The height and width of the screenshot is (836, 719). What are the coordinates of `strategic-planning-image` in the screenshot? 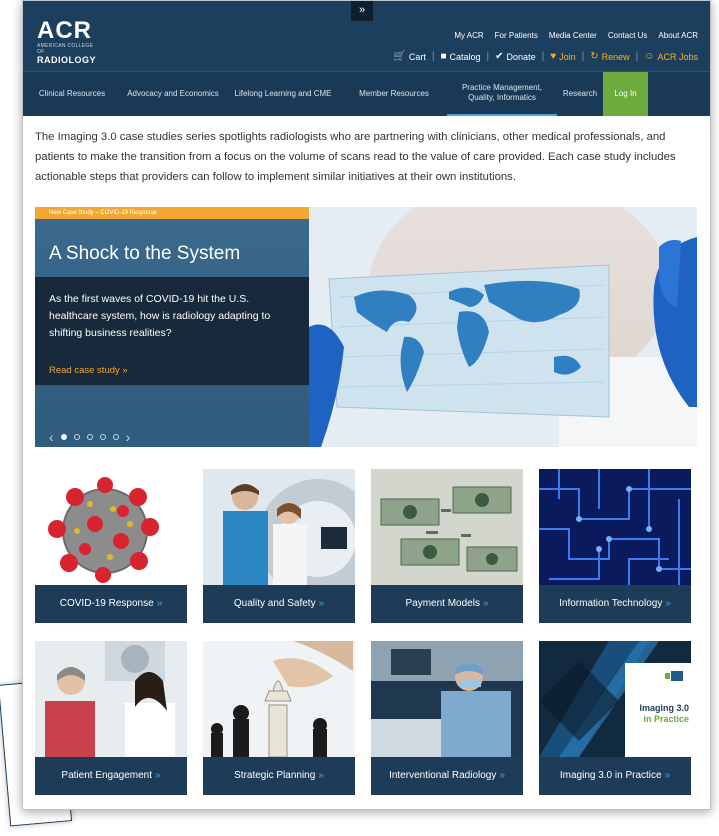 It's located at (279, 699).